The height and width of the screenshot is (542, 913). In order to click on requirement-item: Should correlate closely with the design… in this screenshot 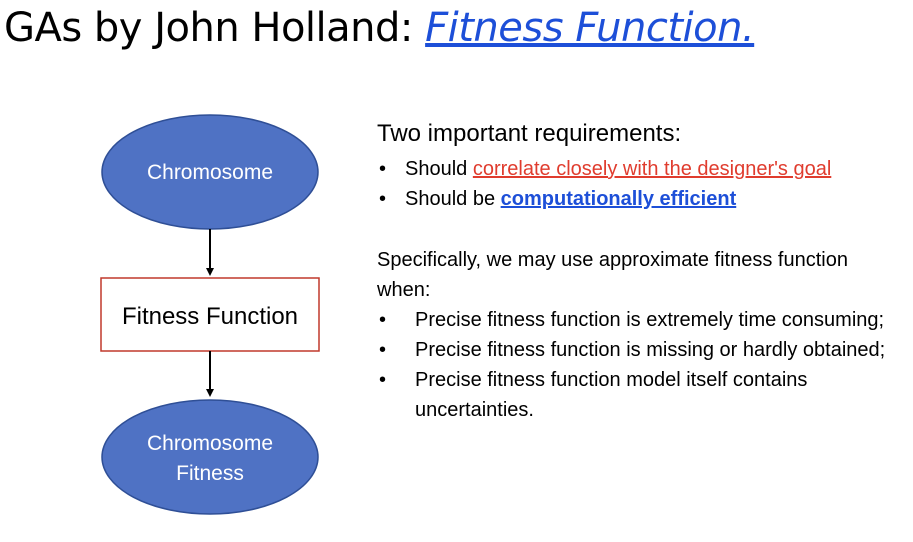, I will do `click(604, 169)`.